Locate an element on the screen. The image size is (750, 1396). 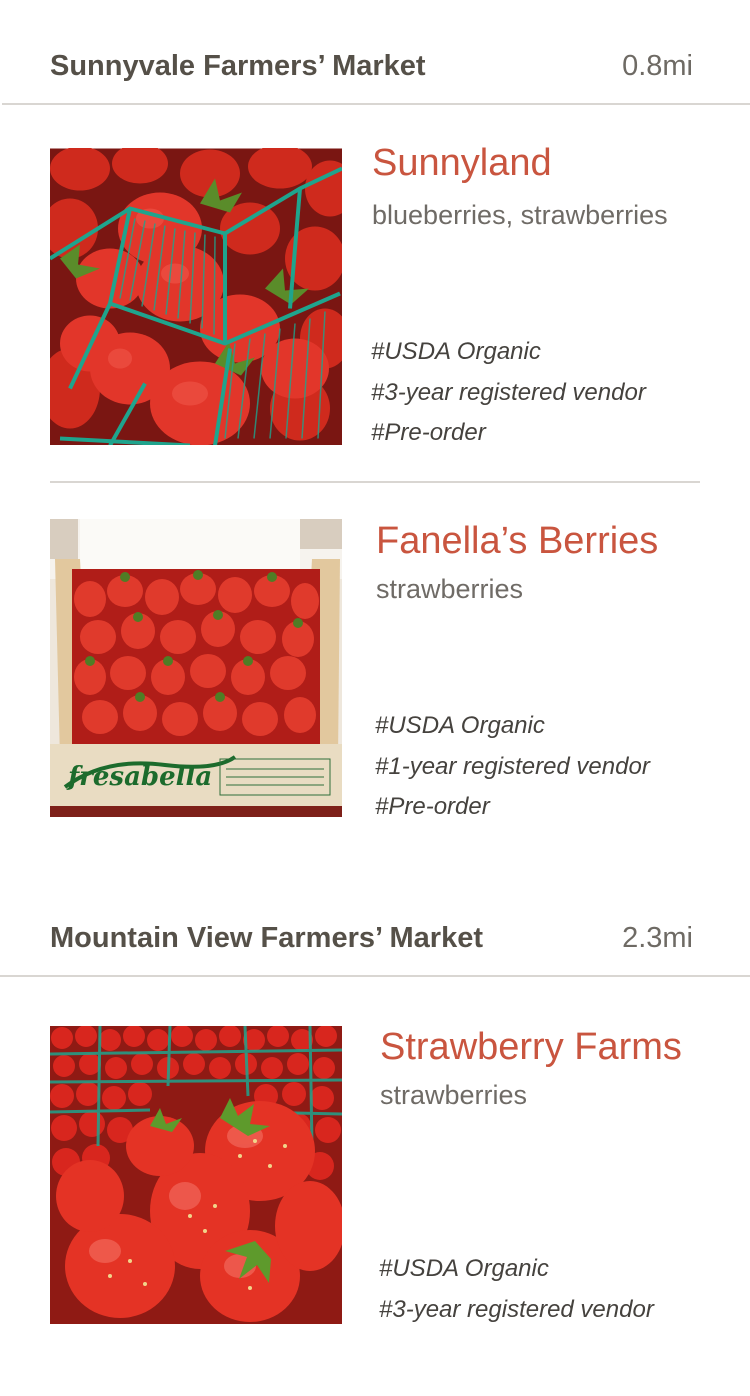
market-distance: 0.8mi is located at coordinates (657, 66).